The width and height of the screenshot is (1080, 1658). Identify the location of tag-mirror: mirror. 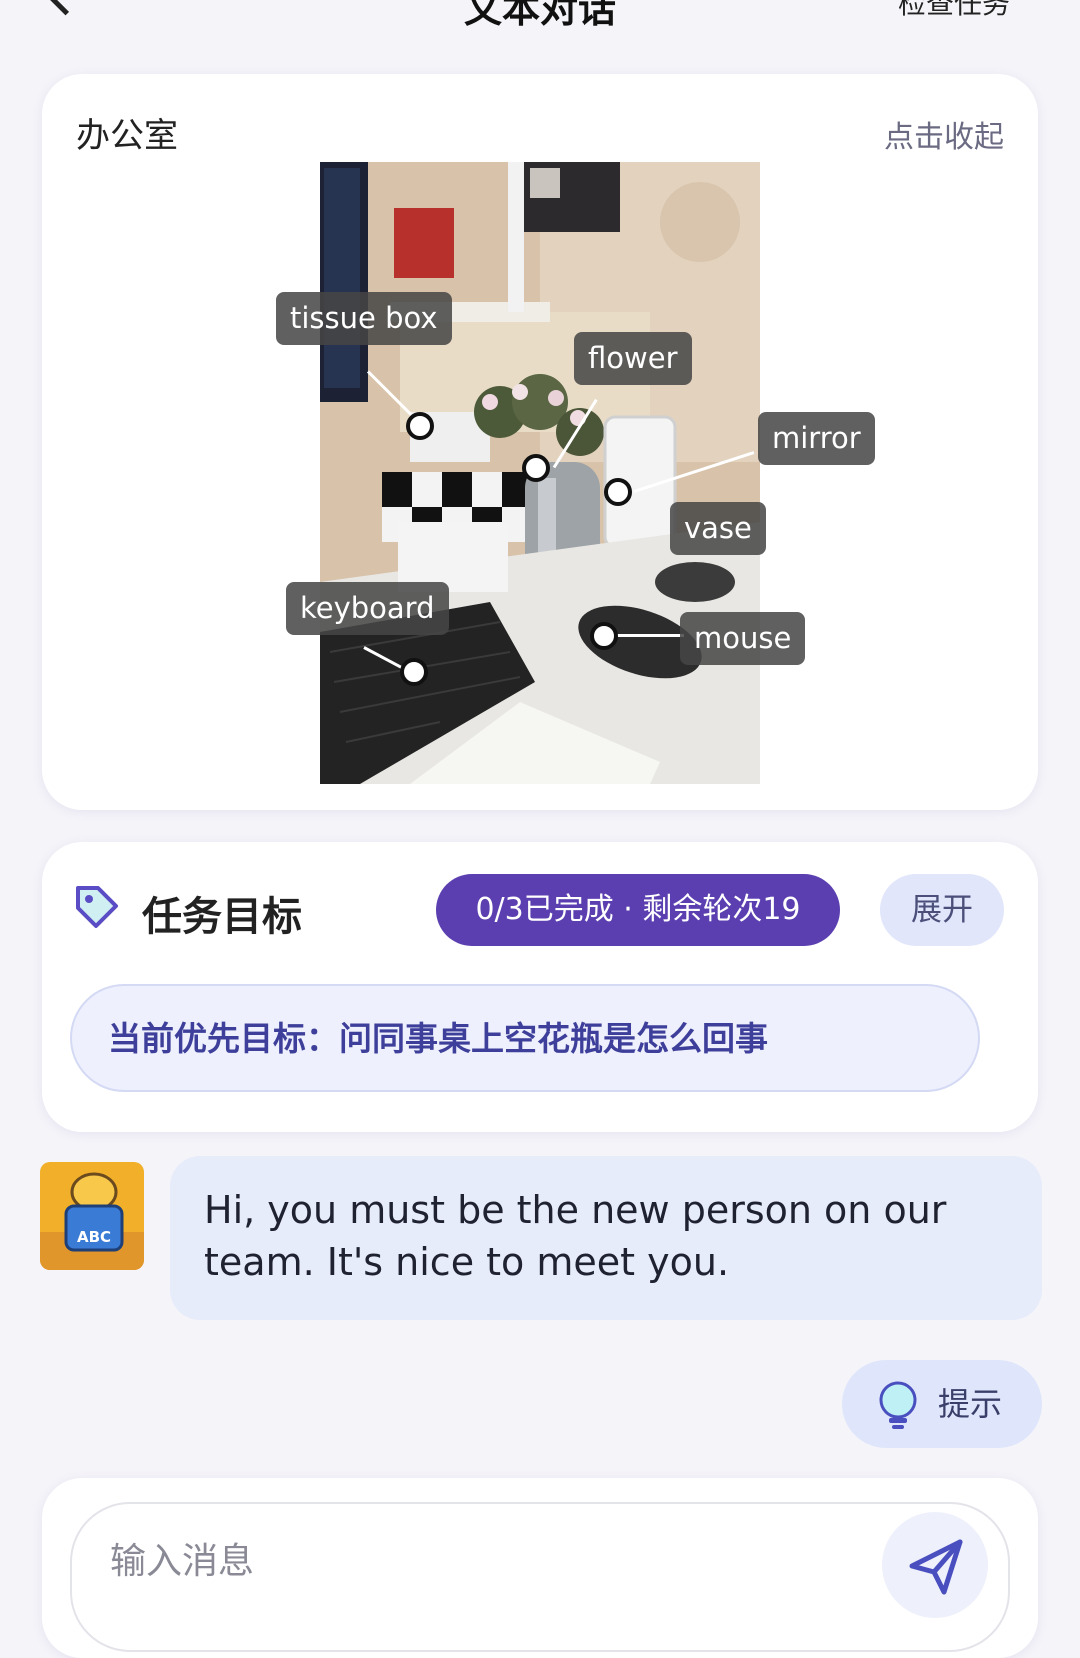
(816, 438).